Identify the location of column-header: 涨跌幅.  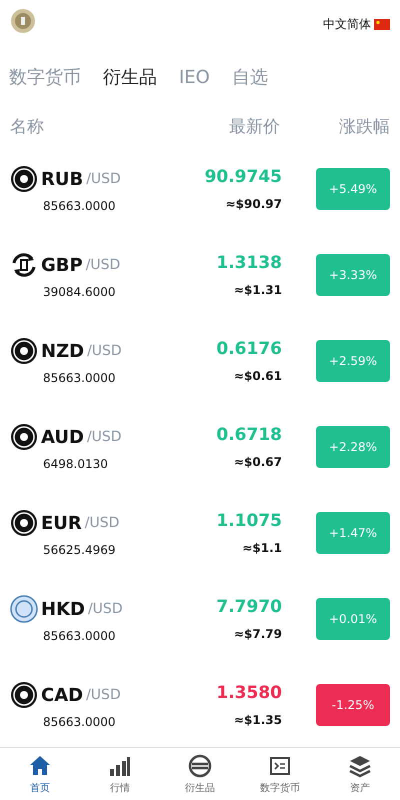
(364, 127).